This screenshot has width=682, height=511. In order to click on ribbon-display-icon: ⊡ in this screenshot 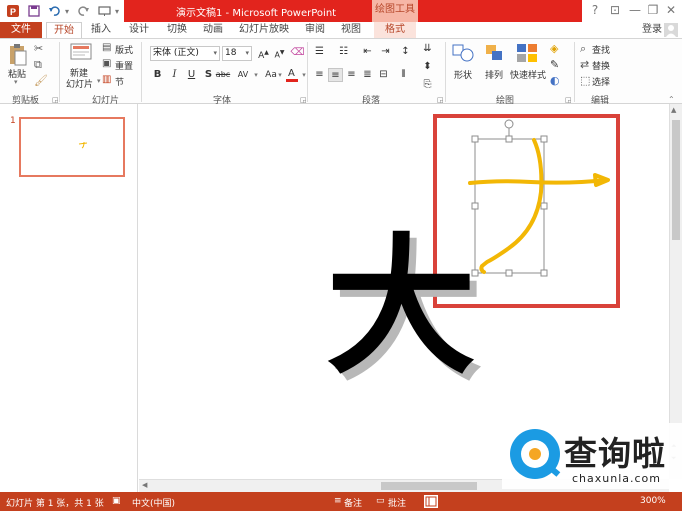, I will do `click(615, 10)`.